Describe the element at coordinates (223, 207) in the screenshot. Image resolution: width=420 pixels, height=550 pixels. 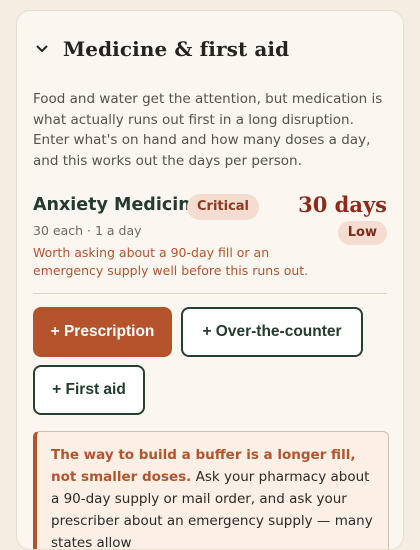
I see `priority-badge: Critical` at that location.